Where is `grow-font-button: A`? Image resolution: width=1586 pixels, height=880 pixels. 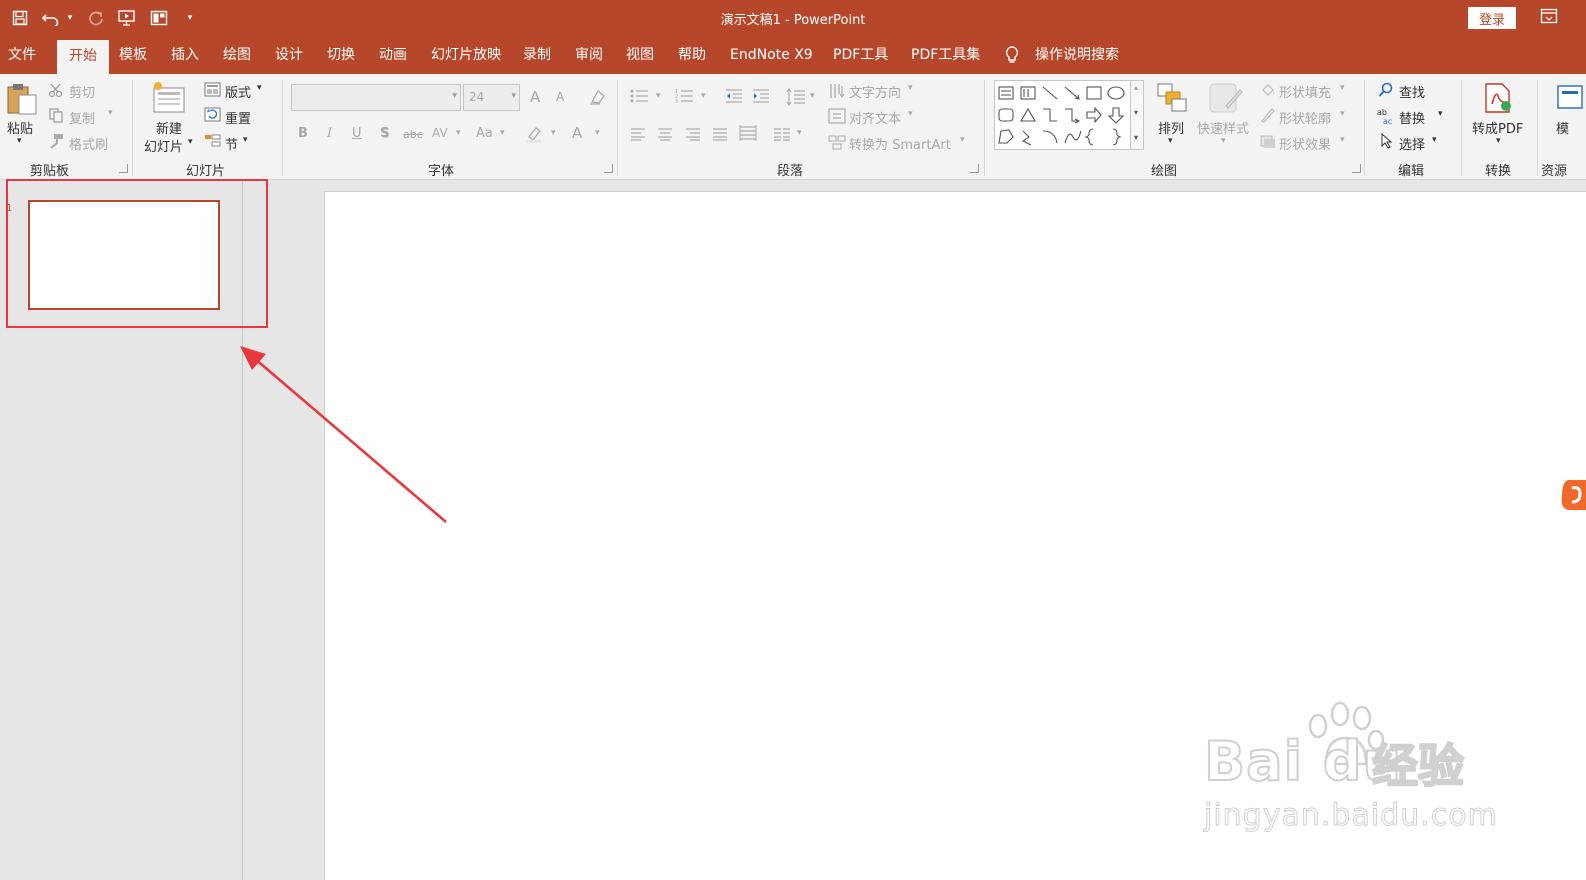 grow-font-button: A is located at coordinates (535, 97).